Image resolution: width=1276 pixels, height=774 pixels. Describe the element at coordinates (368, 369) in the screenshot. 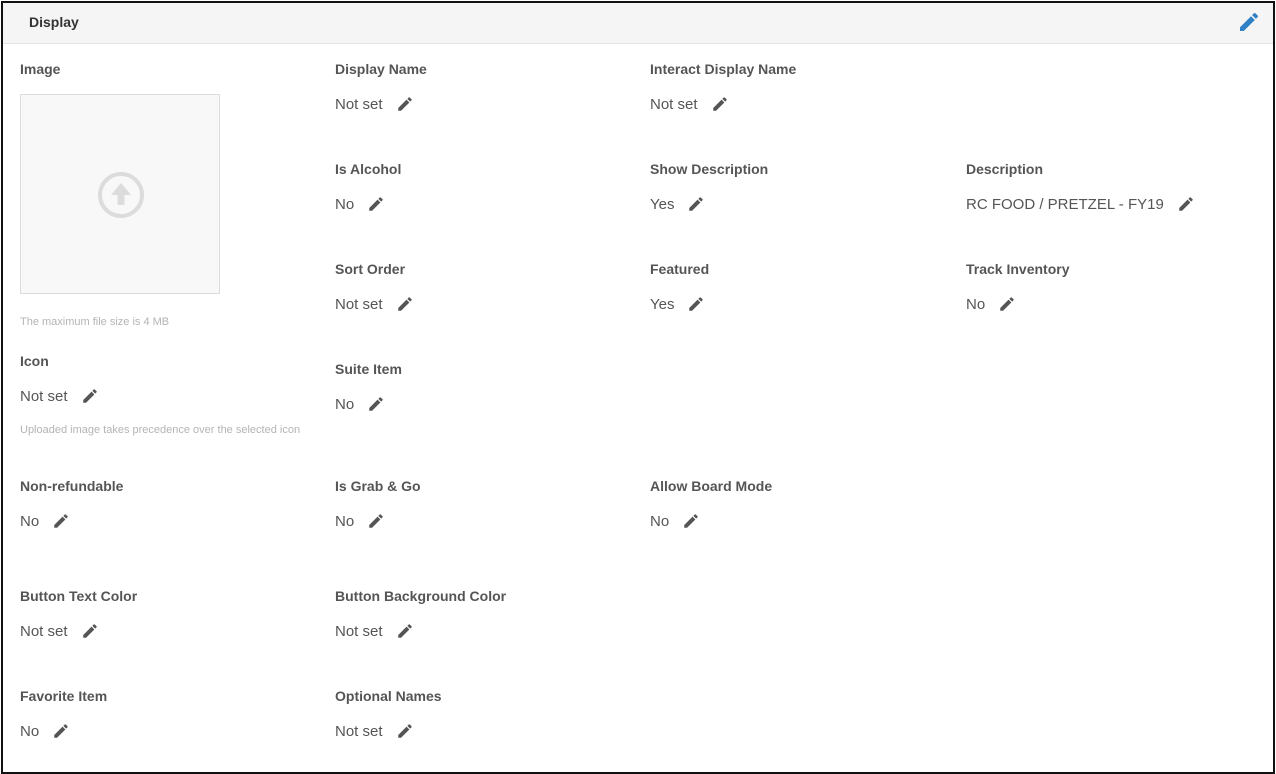

I see `suite-item-label: Suite Item` at that location.